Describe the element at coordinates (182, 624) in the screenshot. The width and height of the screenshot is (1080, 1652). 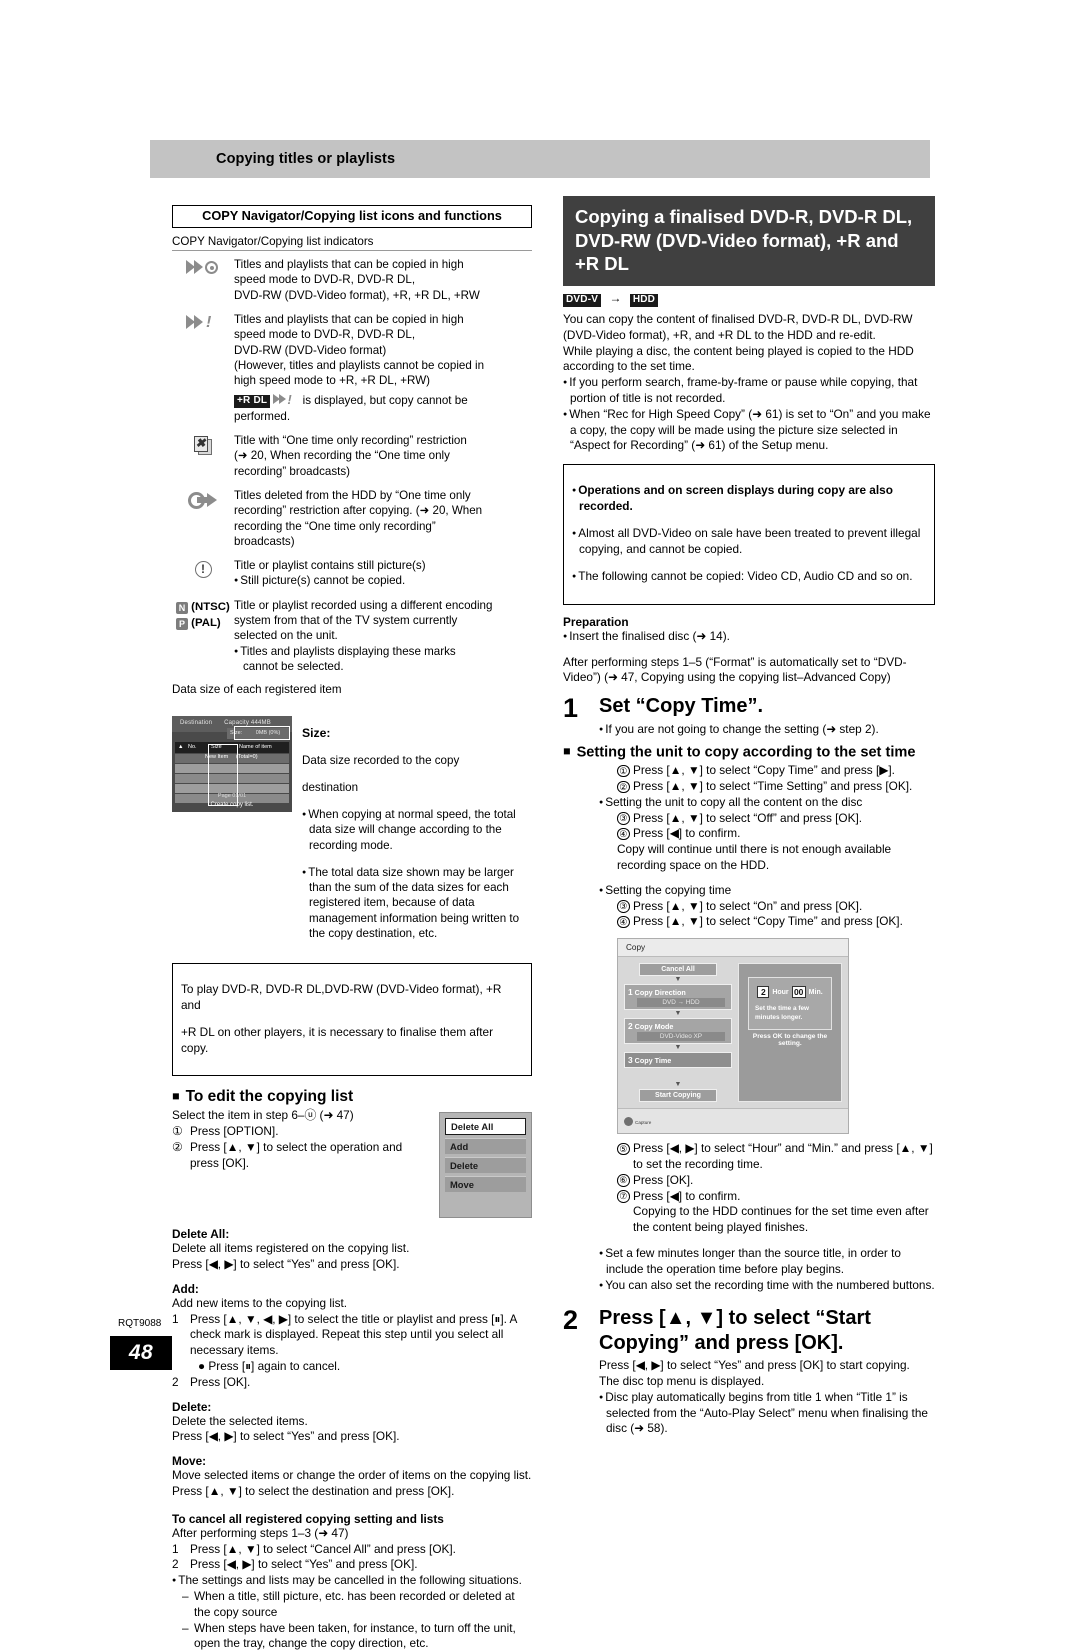
I see `pal-mark-icon: P` at that location.